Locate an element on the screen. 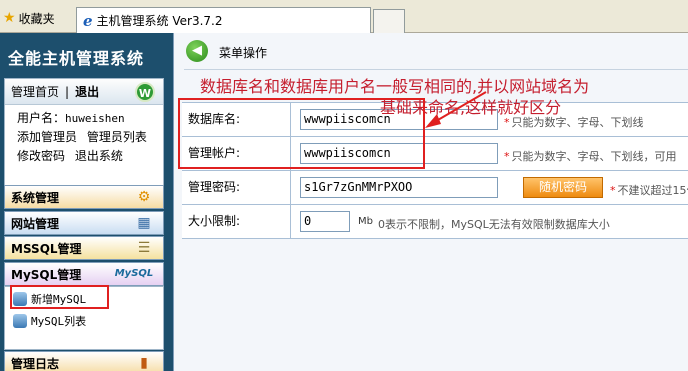  arrow-head is located at coordinates (433, 121).